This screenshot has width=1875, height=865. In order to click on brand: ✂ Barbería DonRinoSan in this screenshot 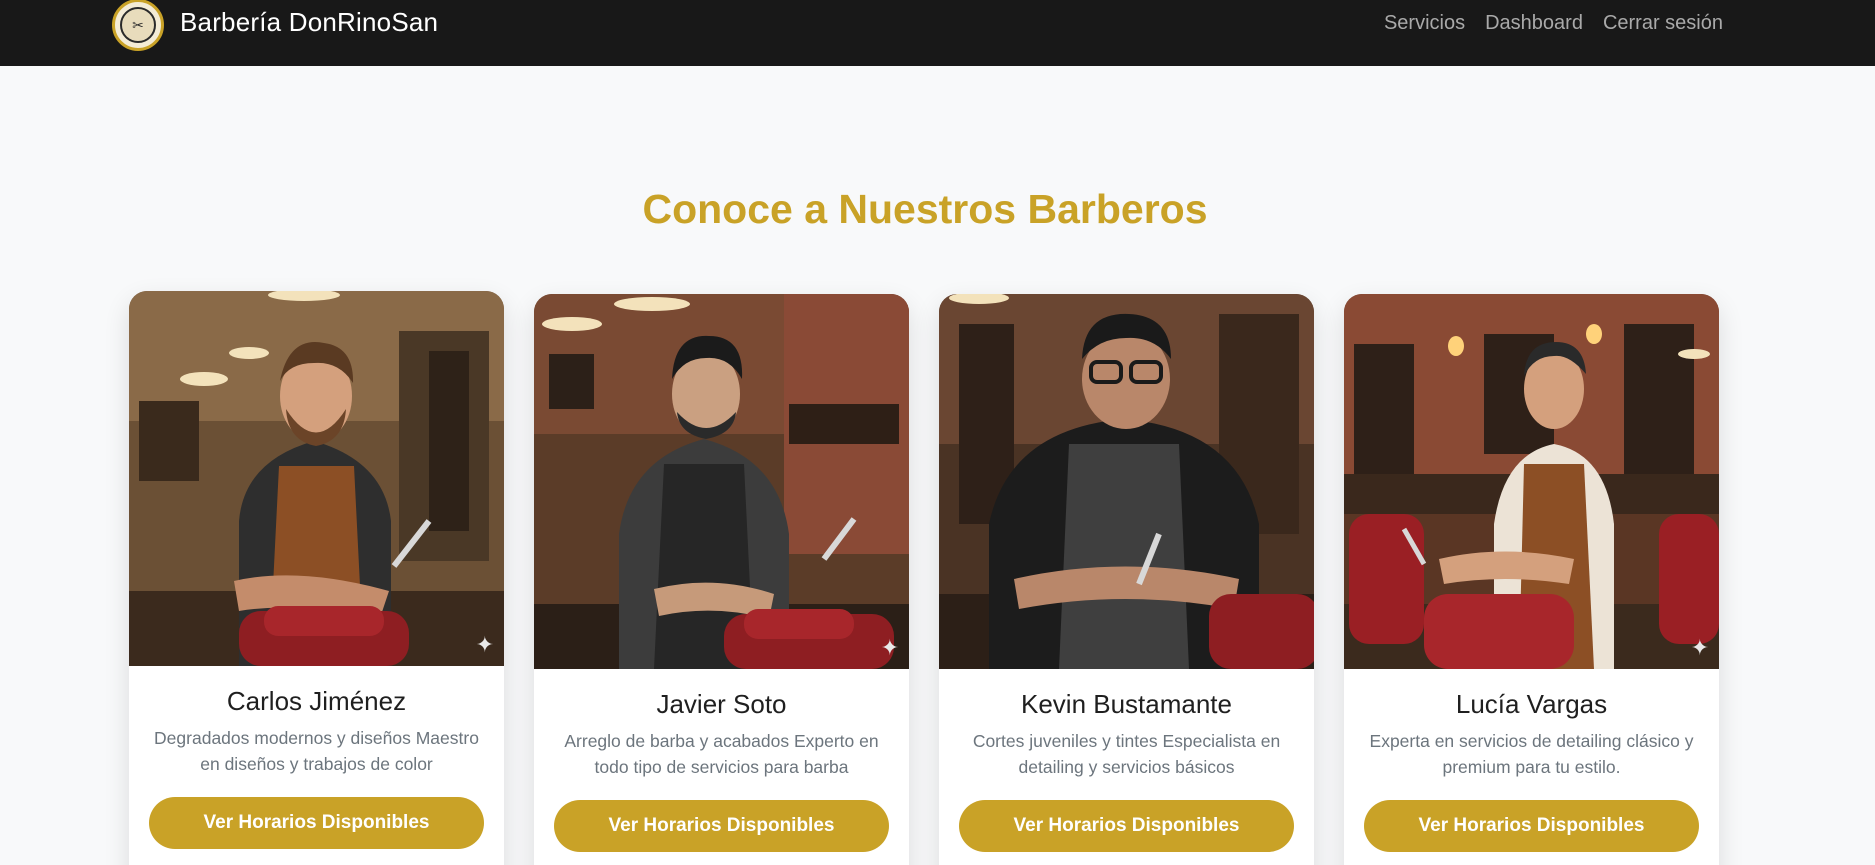, I will do `click(275, 25)`.